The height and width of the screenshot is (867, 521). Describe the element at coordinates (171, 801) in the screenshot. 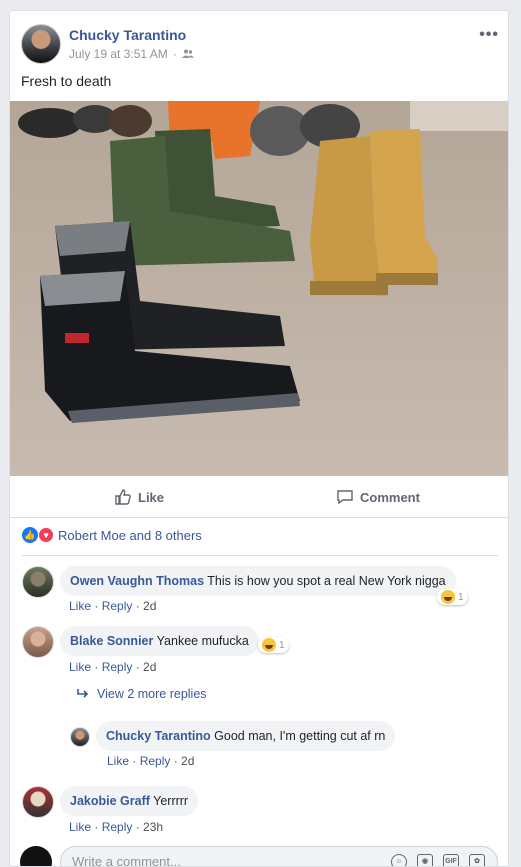

I see `comment-text: Yerrrrr` at that location.